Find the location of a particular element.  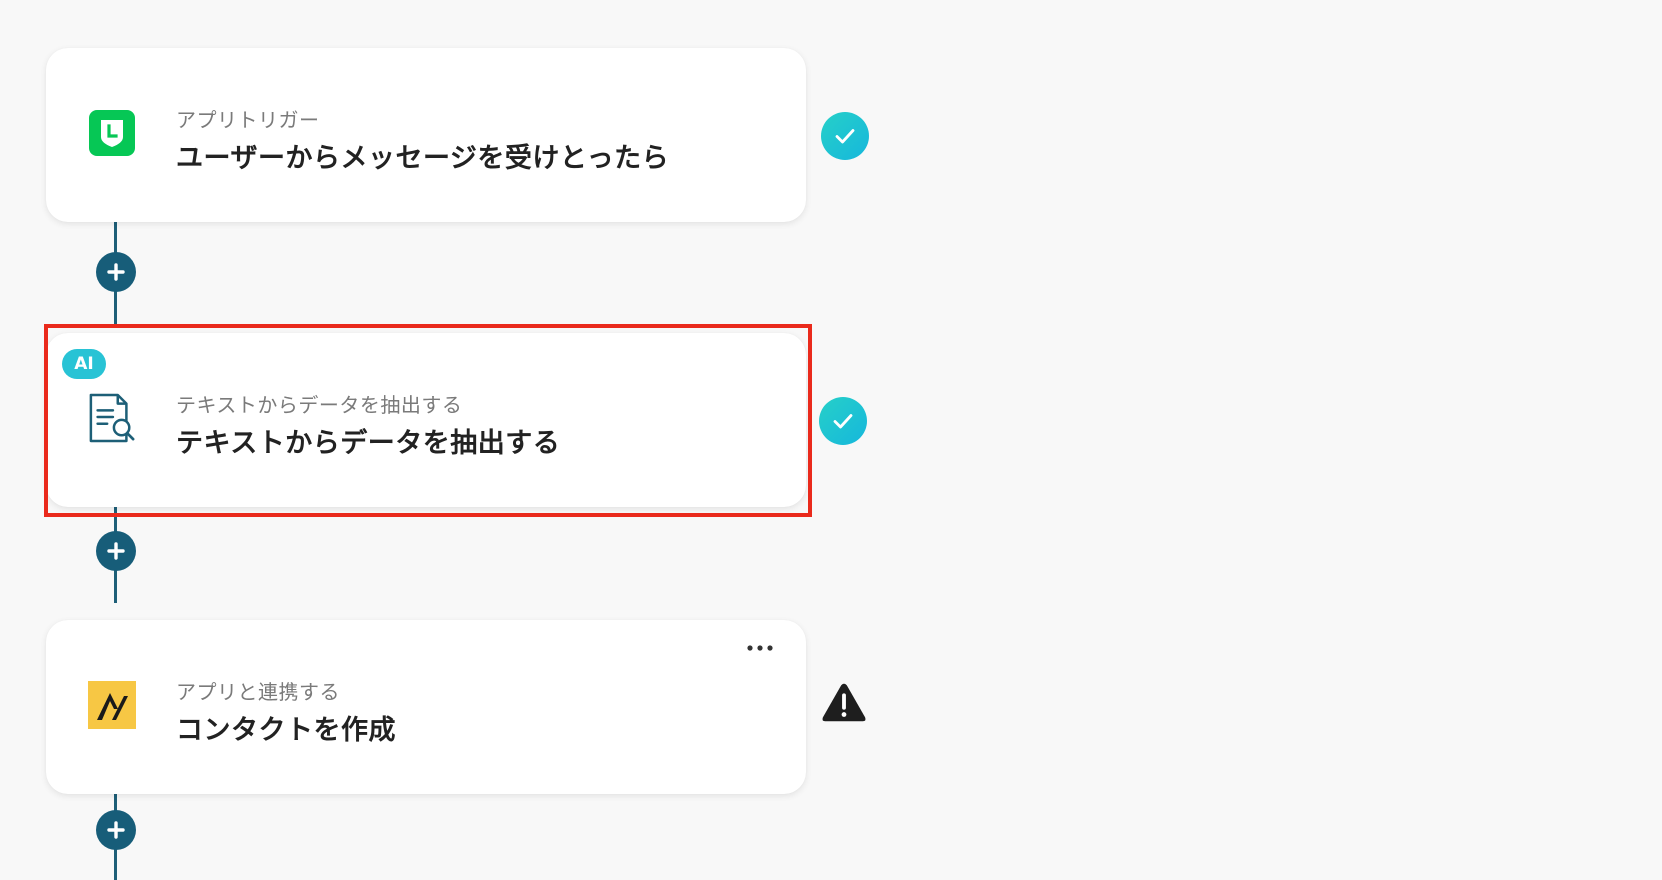

line-app-icon is located at coordinates (112, 133).